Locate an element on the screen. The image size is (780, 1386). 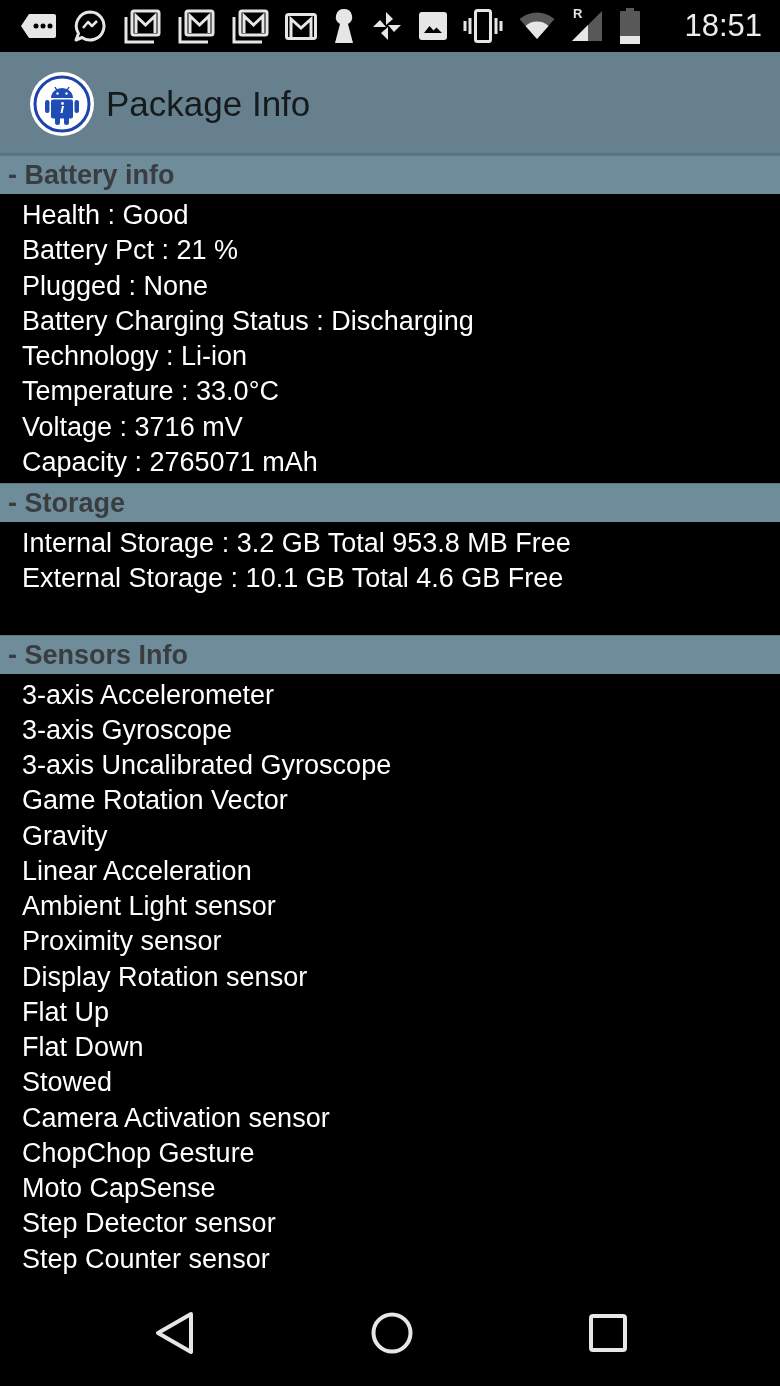
info-row-text: Internal Storage : 3.2 GB Total 953.8 MB Free is located at coordinates (296, 543).